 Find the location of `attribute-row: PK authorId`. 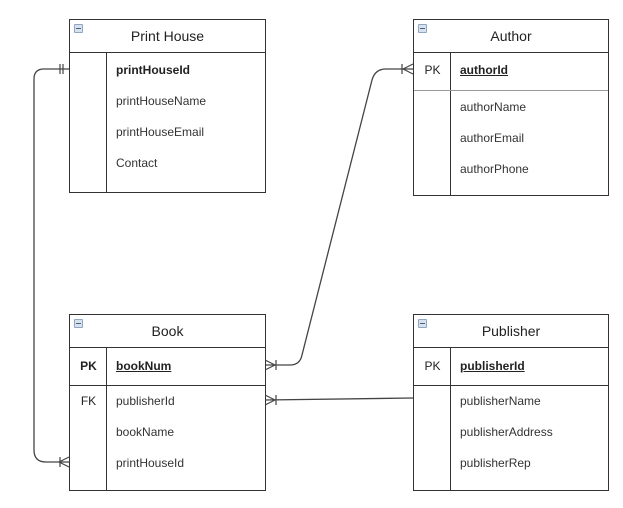

attribute-row: PK authorId is located at coordinates (511, 70).